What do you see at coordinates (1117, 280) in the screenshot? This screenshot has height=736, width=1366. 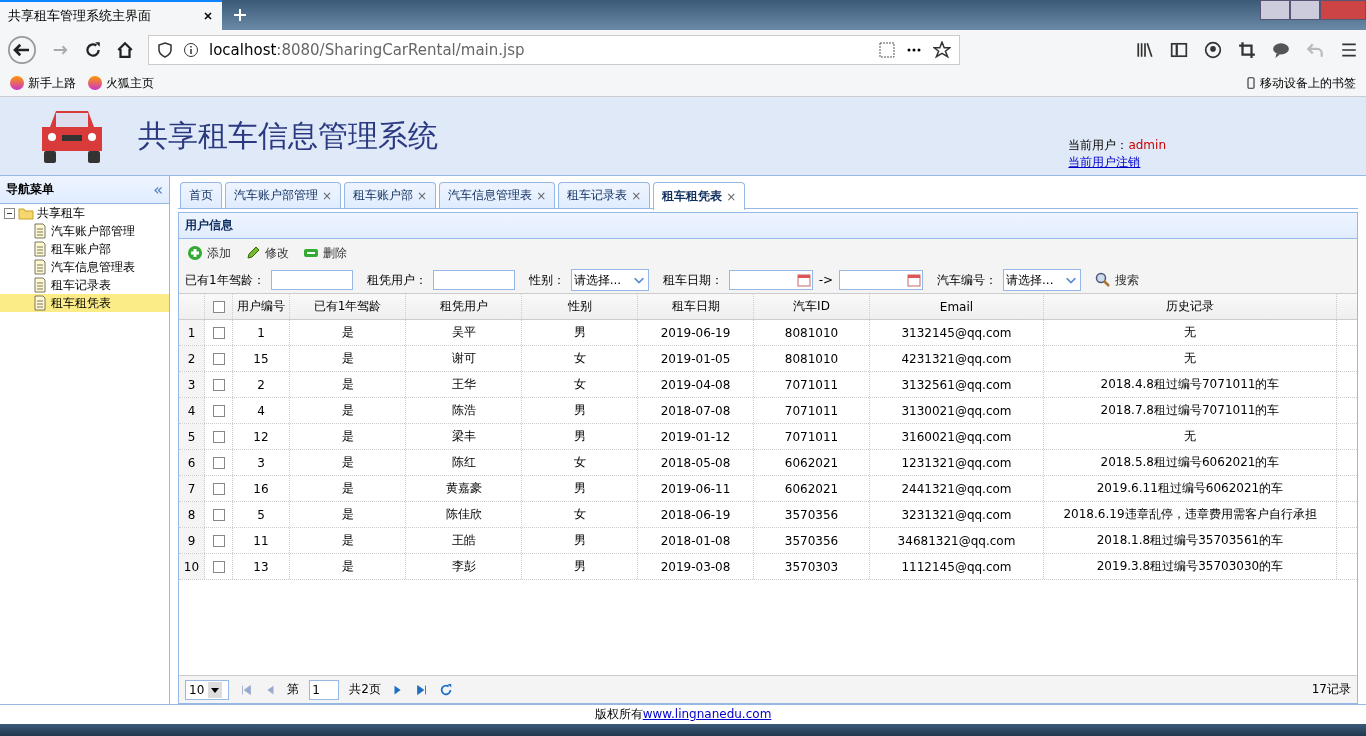 I see `search-button: 搜索` at bounding box center [1117, 280].